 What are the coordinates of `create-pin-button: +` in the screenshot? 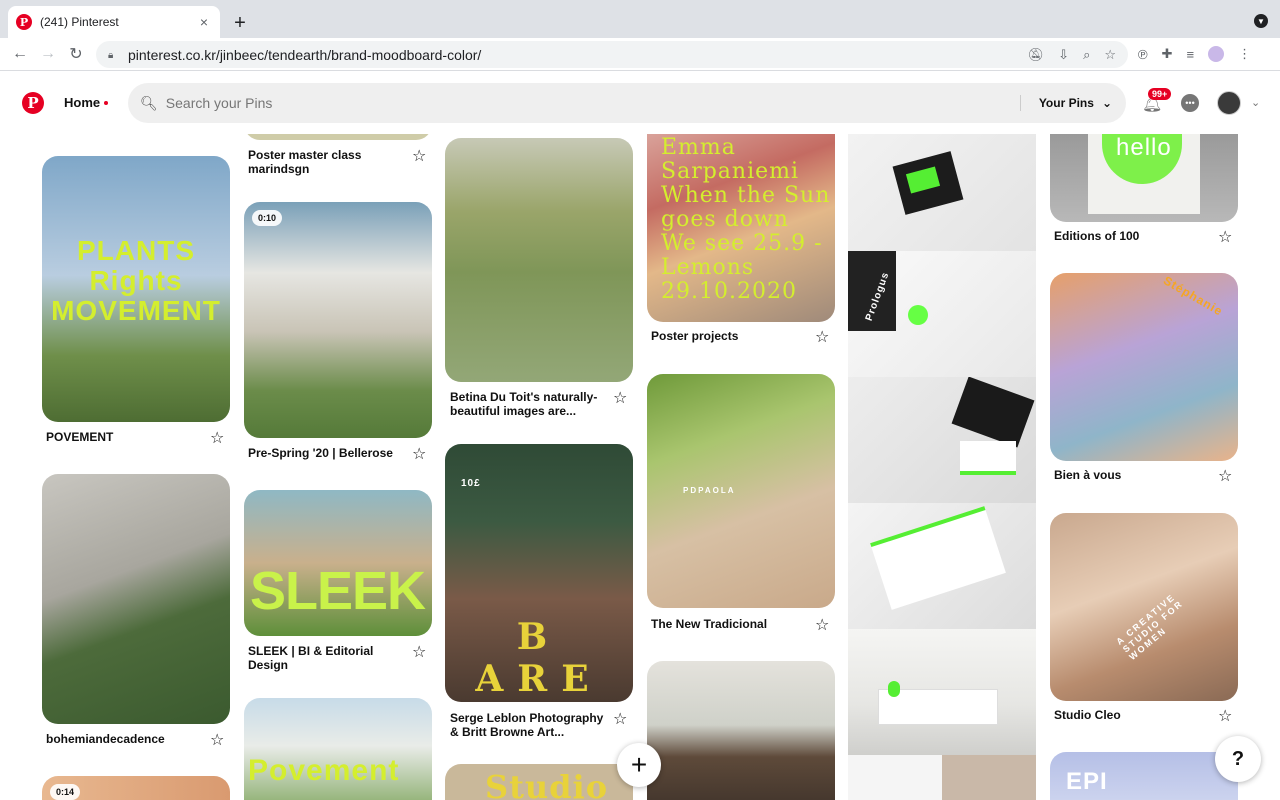 It's located at (639, 765).